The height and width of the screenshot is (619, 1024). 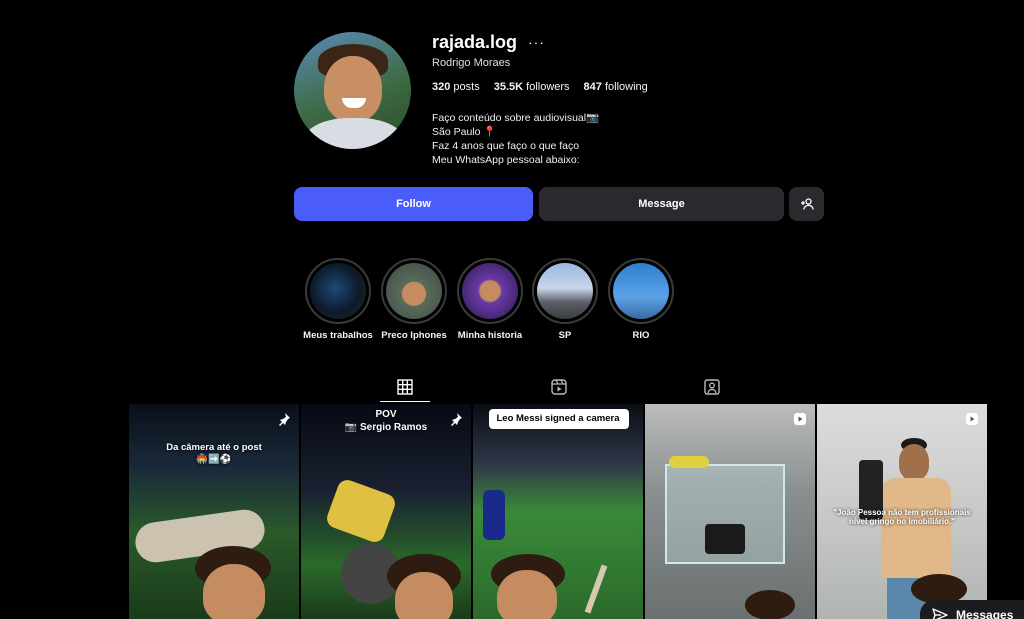 What do you see at coordinates (940, 613) in the screenshot?
I see `send-icon` at bounding box center [940, 613].